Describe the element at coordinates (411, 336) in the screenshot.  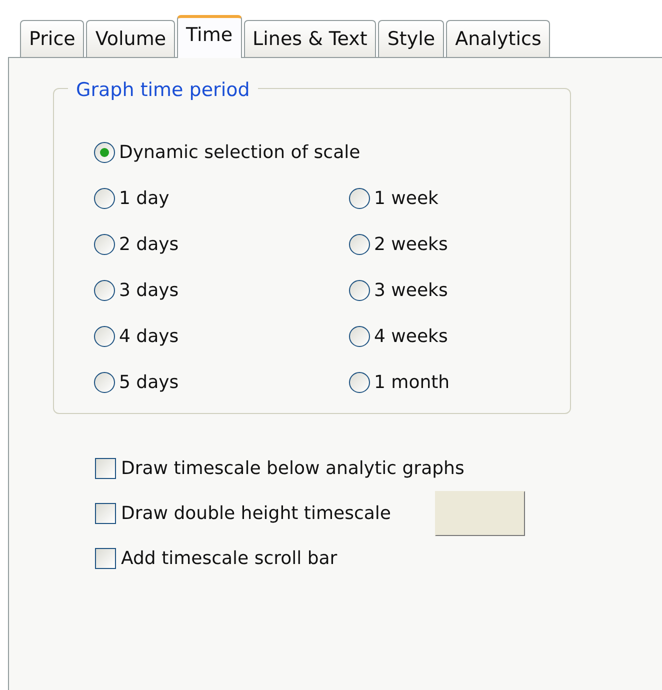
I see `radio-label: 4 weeks` at that location.